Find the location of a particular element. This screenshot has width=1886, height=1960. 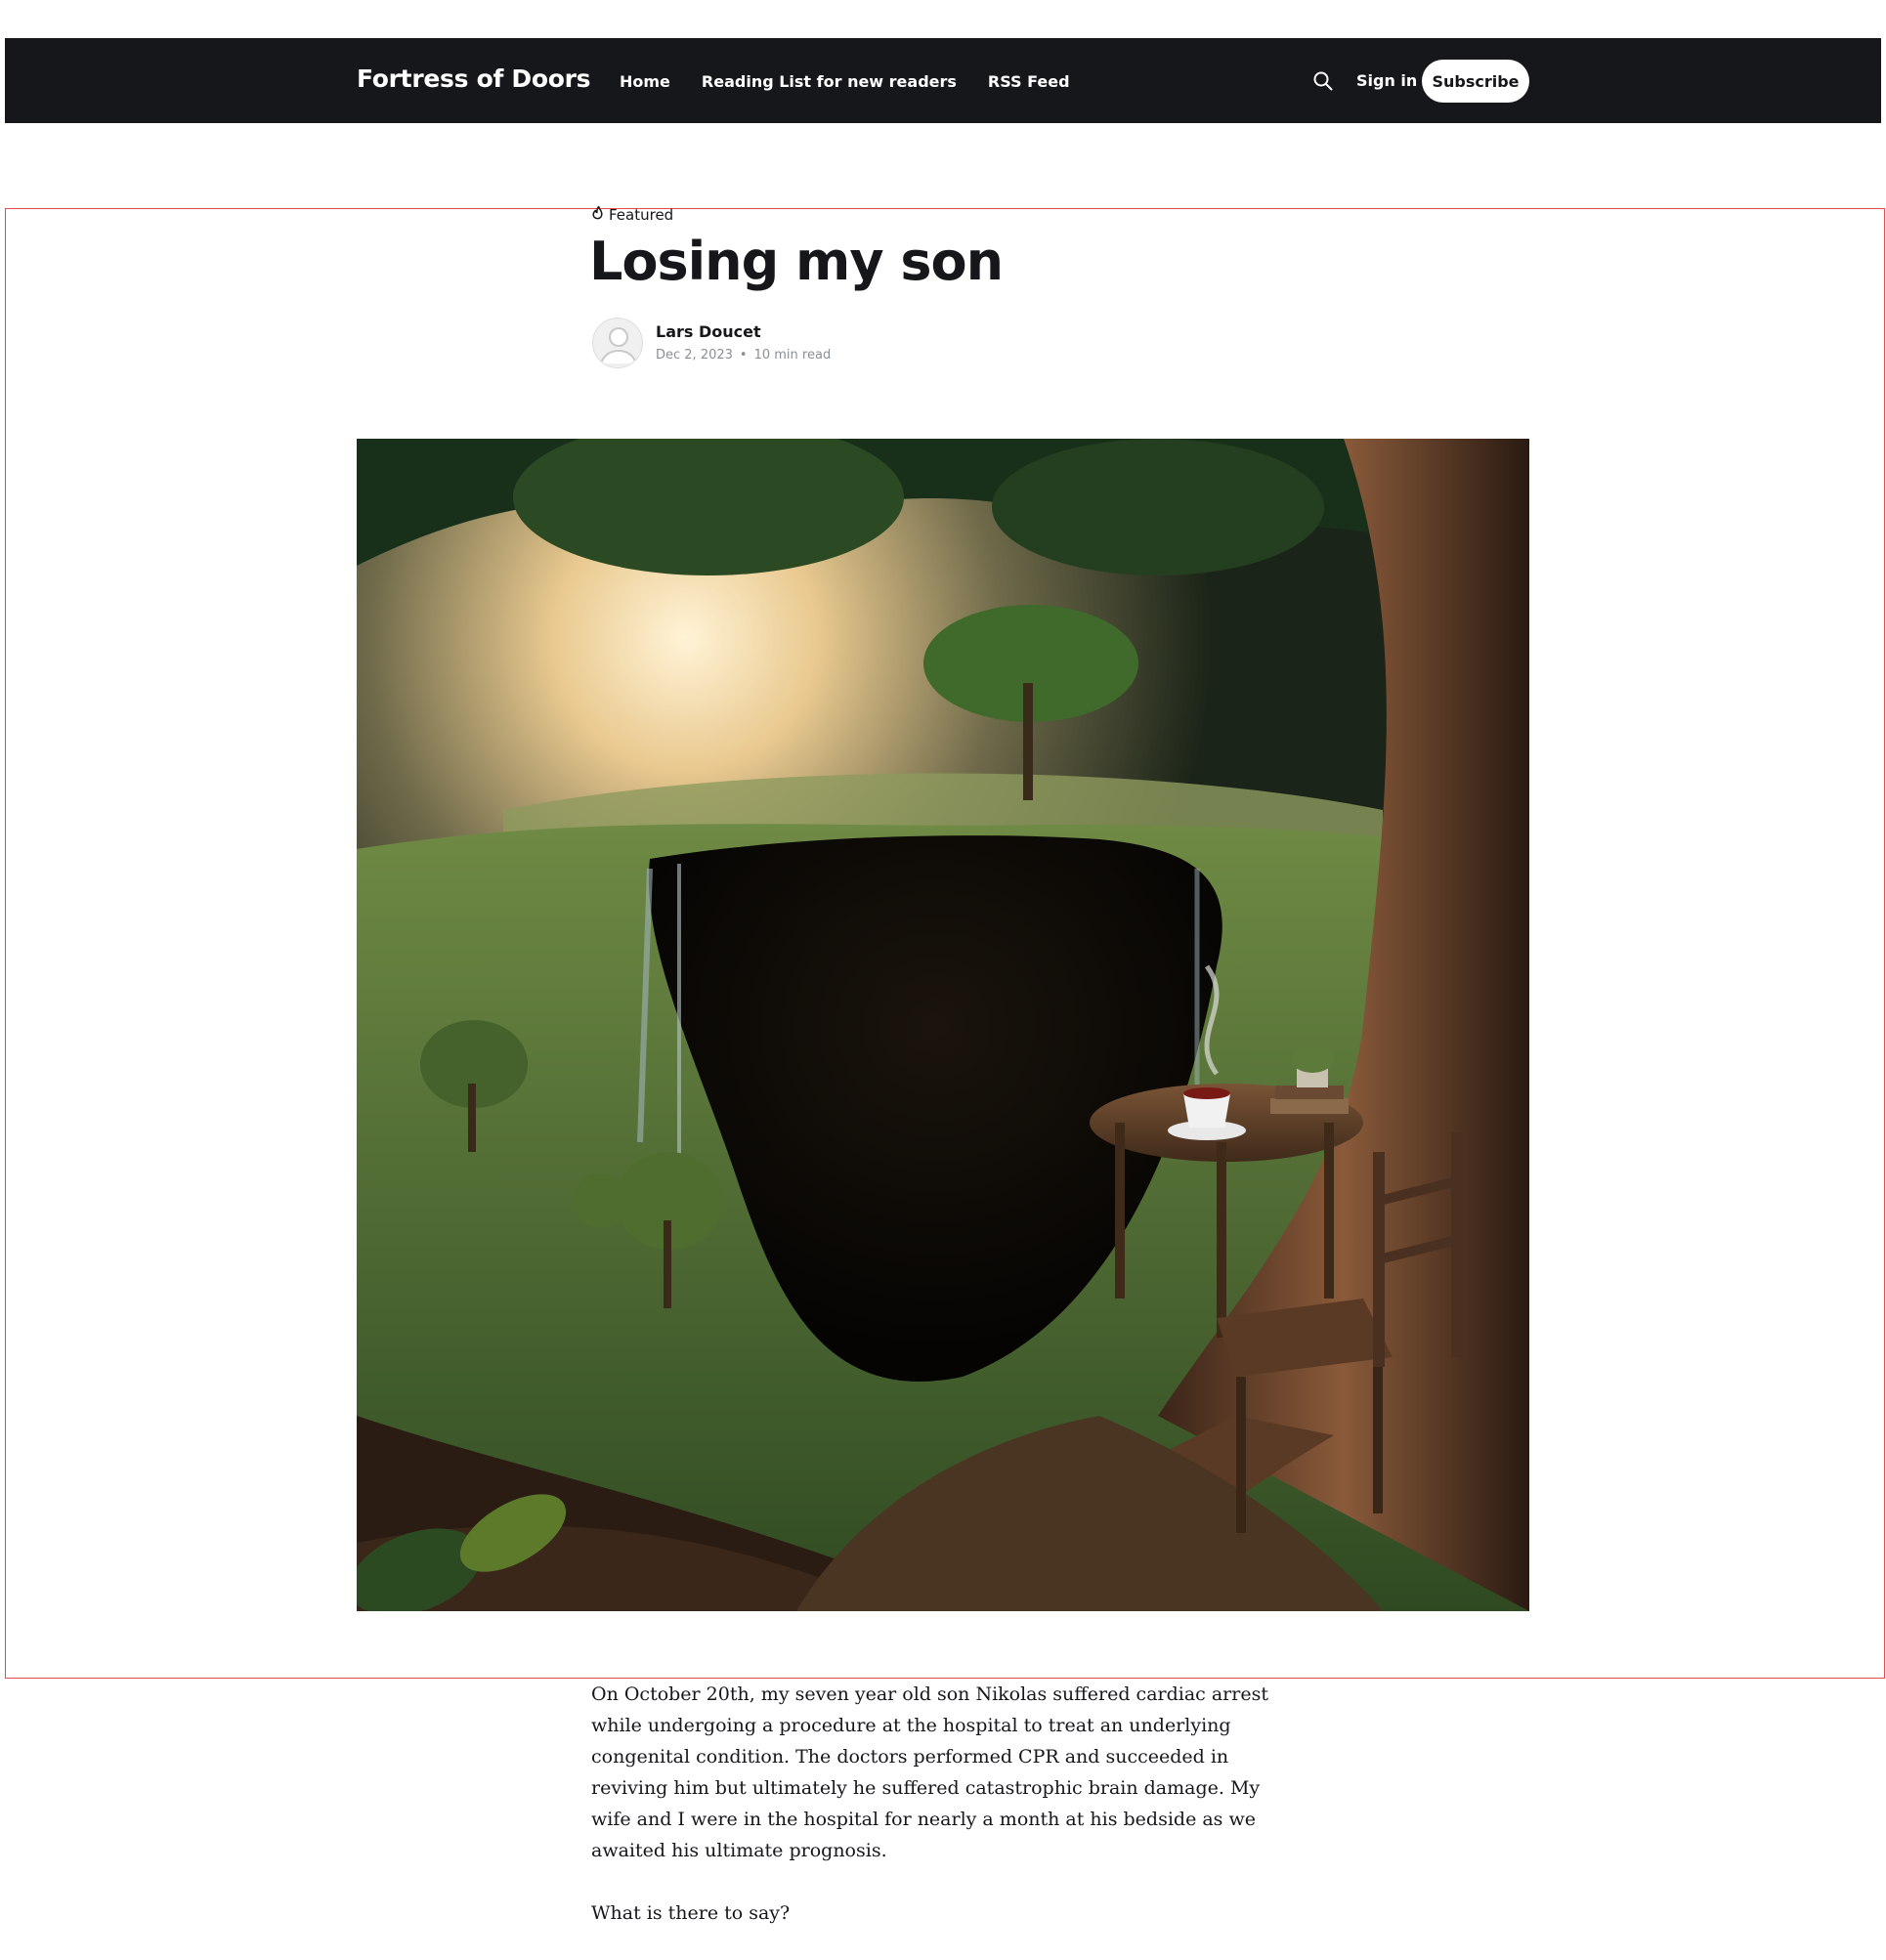

article-paragraph: What is there to say? is located at coordinates (691, 1913).